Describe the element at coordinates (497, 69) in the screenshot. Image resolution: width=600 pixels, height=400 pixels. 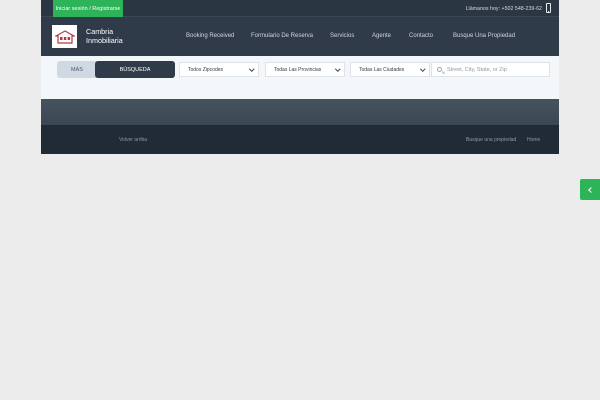
I see `location-search-input` at that location.